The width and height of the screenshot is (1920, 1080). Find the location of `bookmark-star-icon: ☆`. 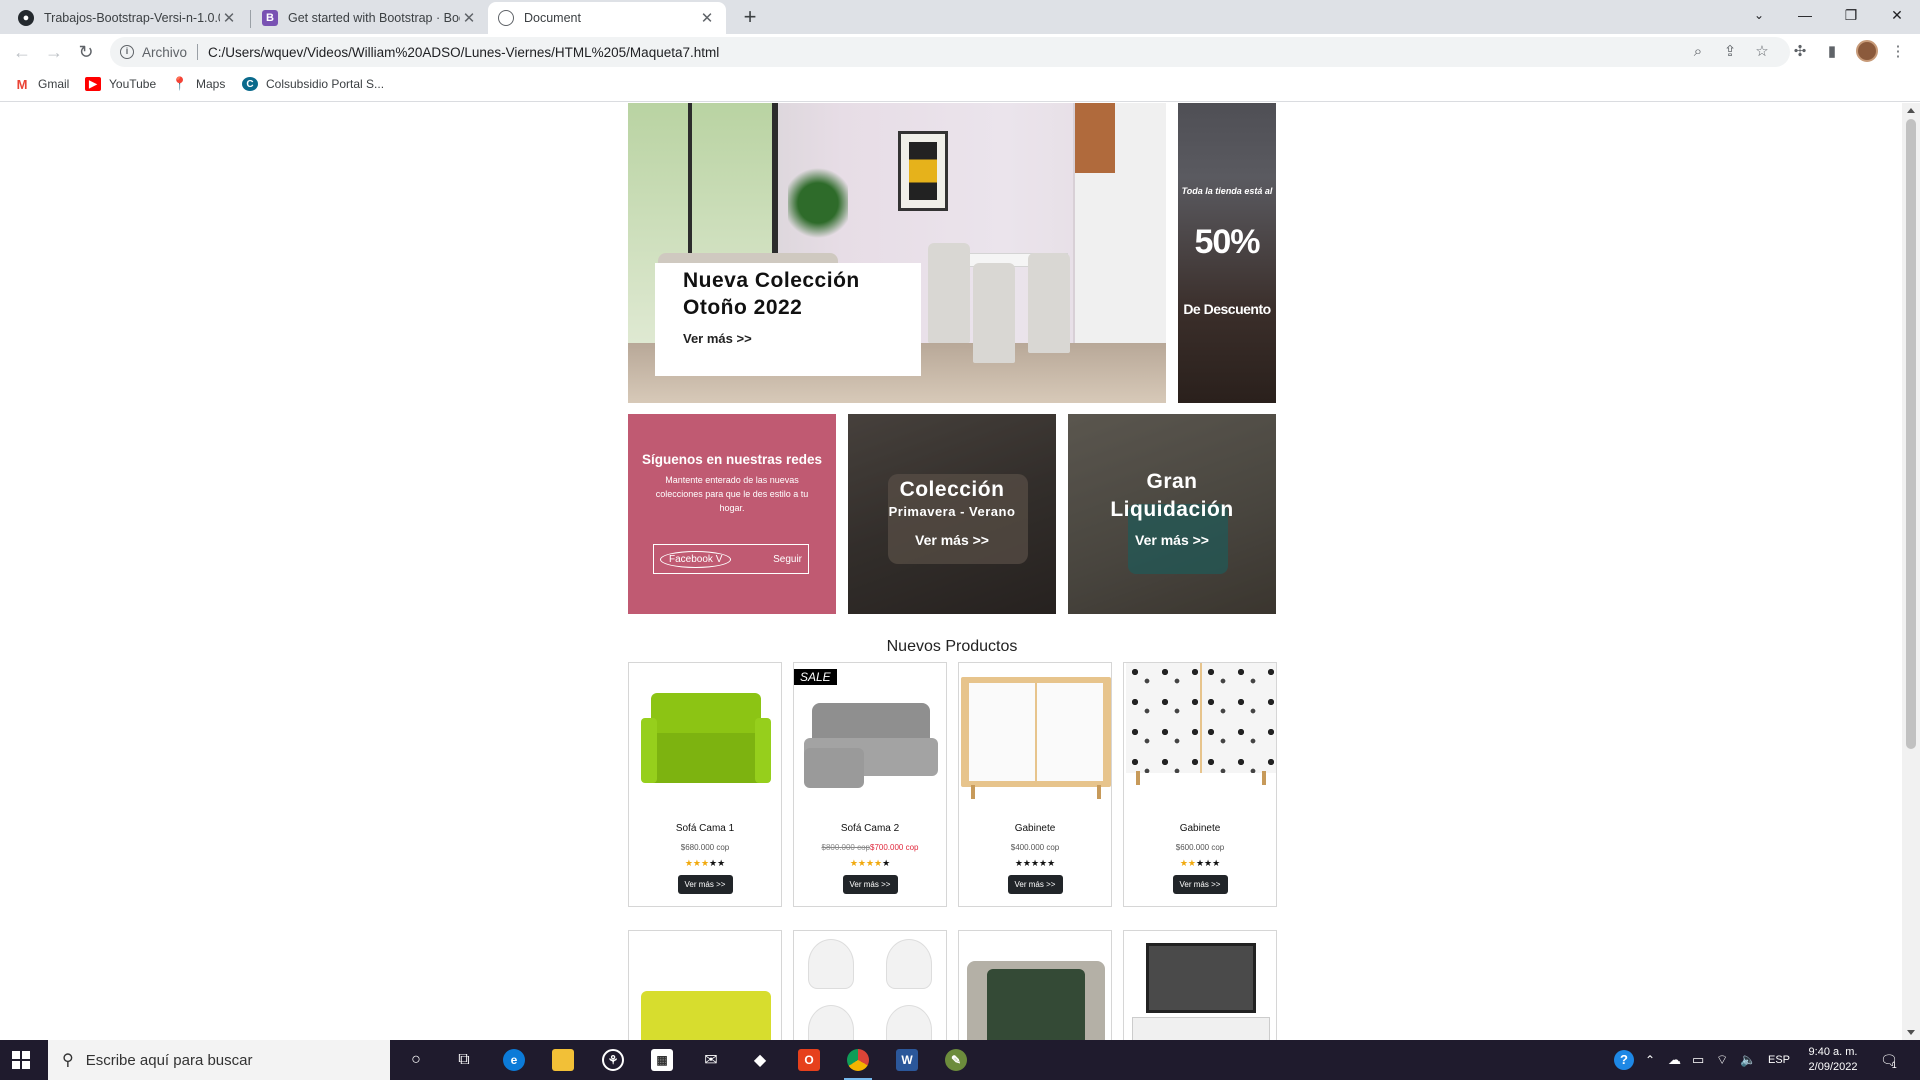

bookmark-star-icon: ☆ is located at coordinates (1762, 52).